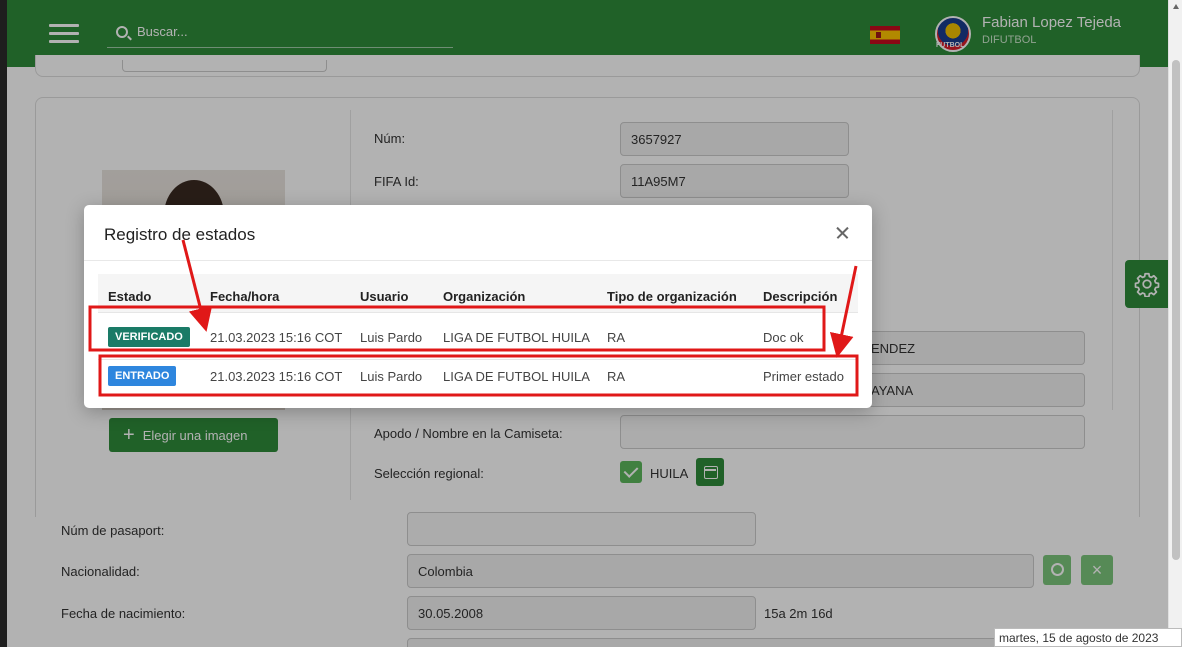 This screenshot has width=1182, height=647. What do you see at coordinates (800, 296) in the screenshot?
I see `col-header-descripcion: Descripción` at bounding box center [800, 296].